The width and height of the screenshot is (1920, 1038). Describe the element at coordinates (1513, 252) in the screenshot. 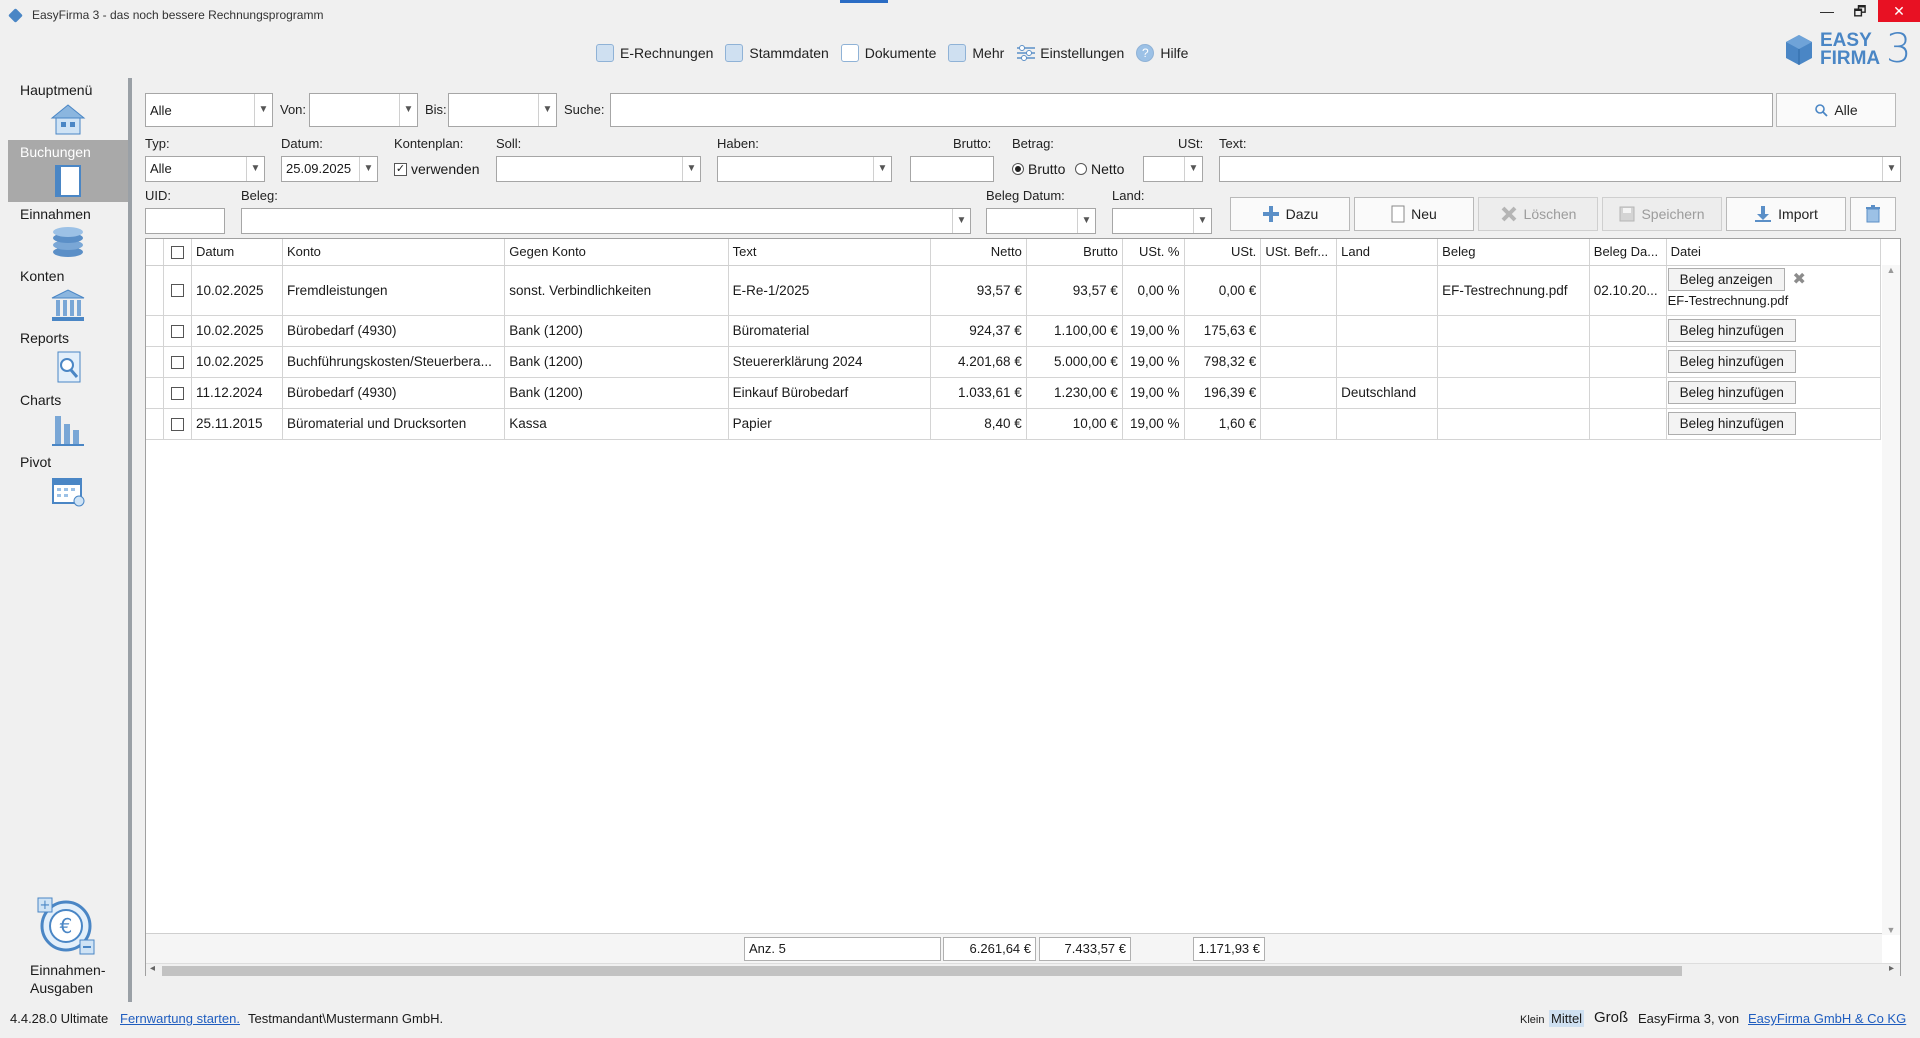

I see `column-header-beleg: Beleg` at that location.